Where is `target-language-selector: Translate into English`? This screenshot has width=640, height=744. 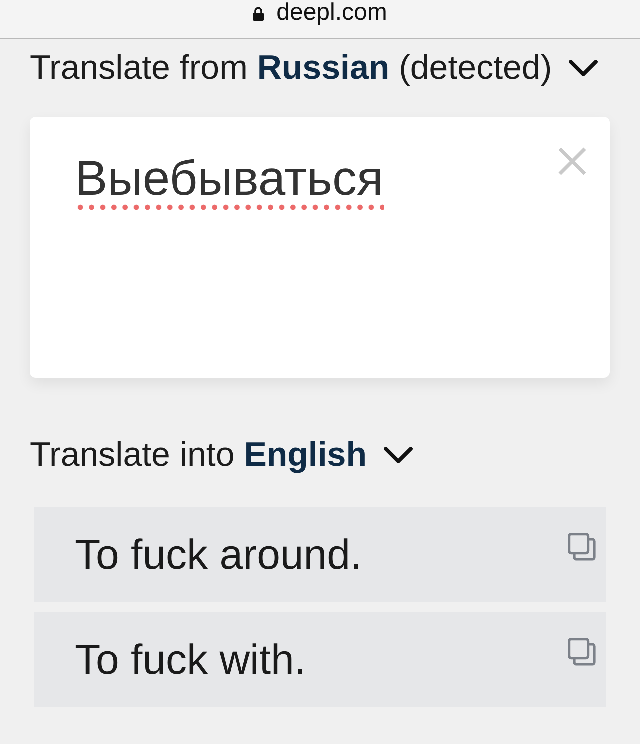 target-language-selector: Translate into English is located at coordinates (221, 455).